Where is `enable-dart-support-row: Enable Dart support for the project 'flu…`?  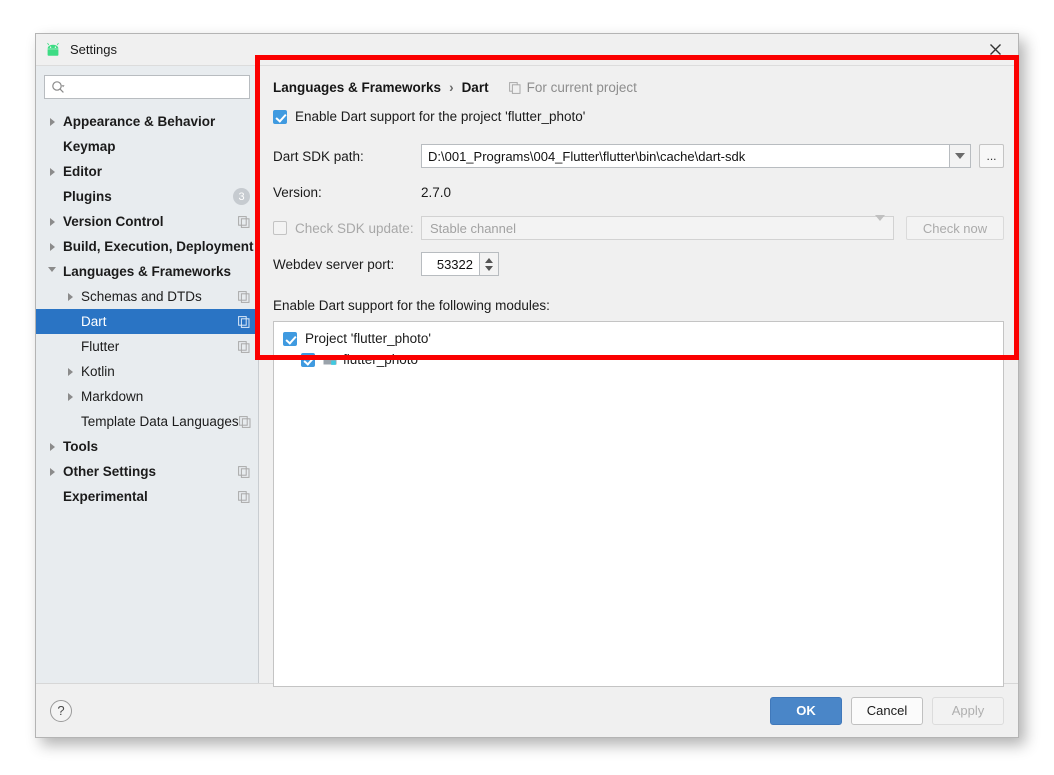 enable-dart-support-row: Enable Dart support for the project 'flu… is located at coordinates (638, 116).